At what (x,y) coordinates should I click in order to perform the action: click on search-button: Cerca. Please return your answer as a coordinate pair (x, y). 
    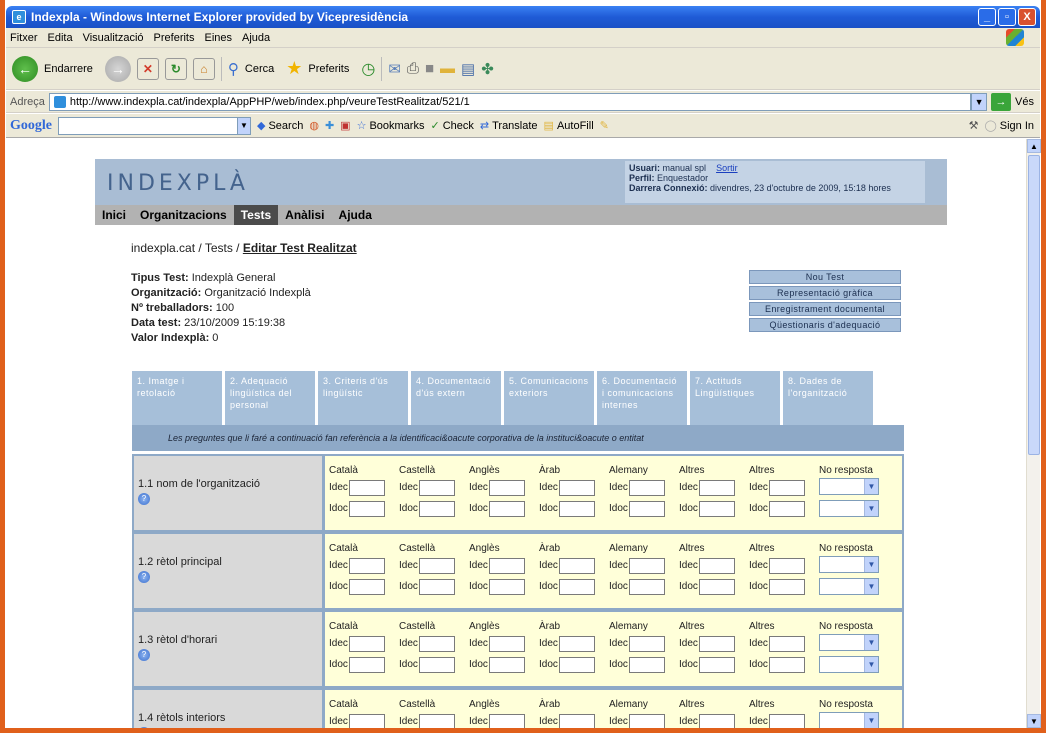
    Looking at the image, I should click on (259, 69).